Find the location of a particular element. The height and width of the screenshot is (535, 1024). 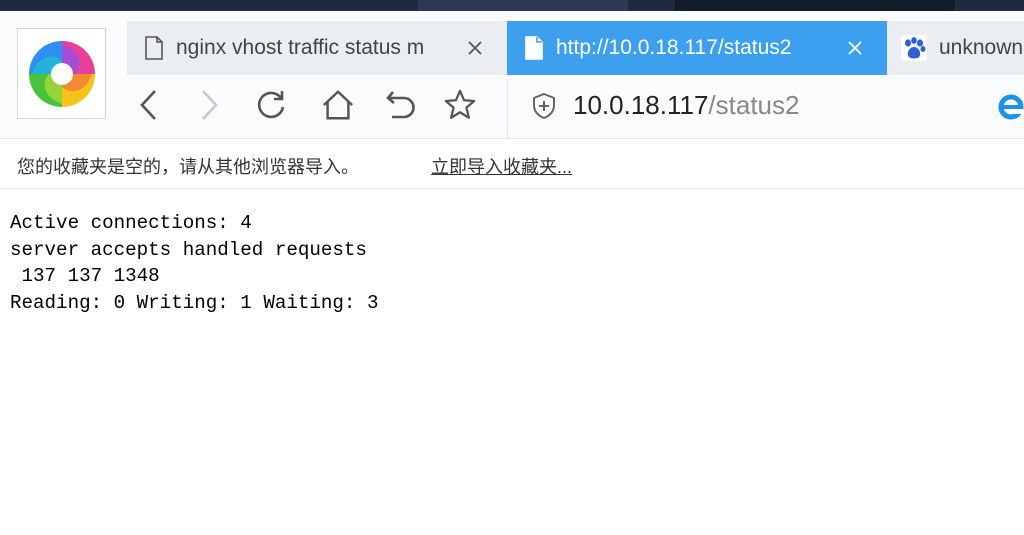

tab-unknown: unknown is located at coordinates (955, 48).